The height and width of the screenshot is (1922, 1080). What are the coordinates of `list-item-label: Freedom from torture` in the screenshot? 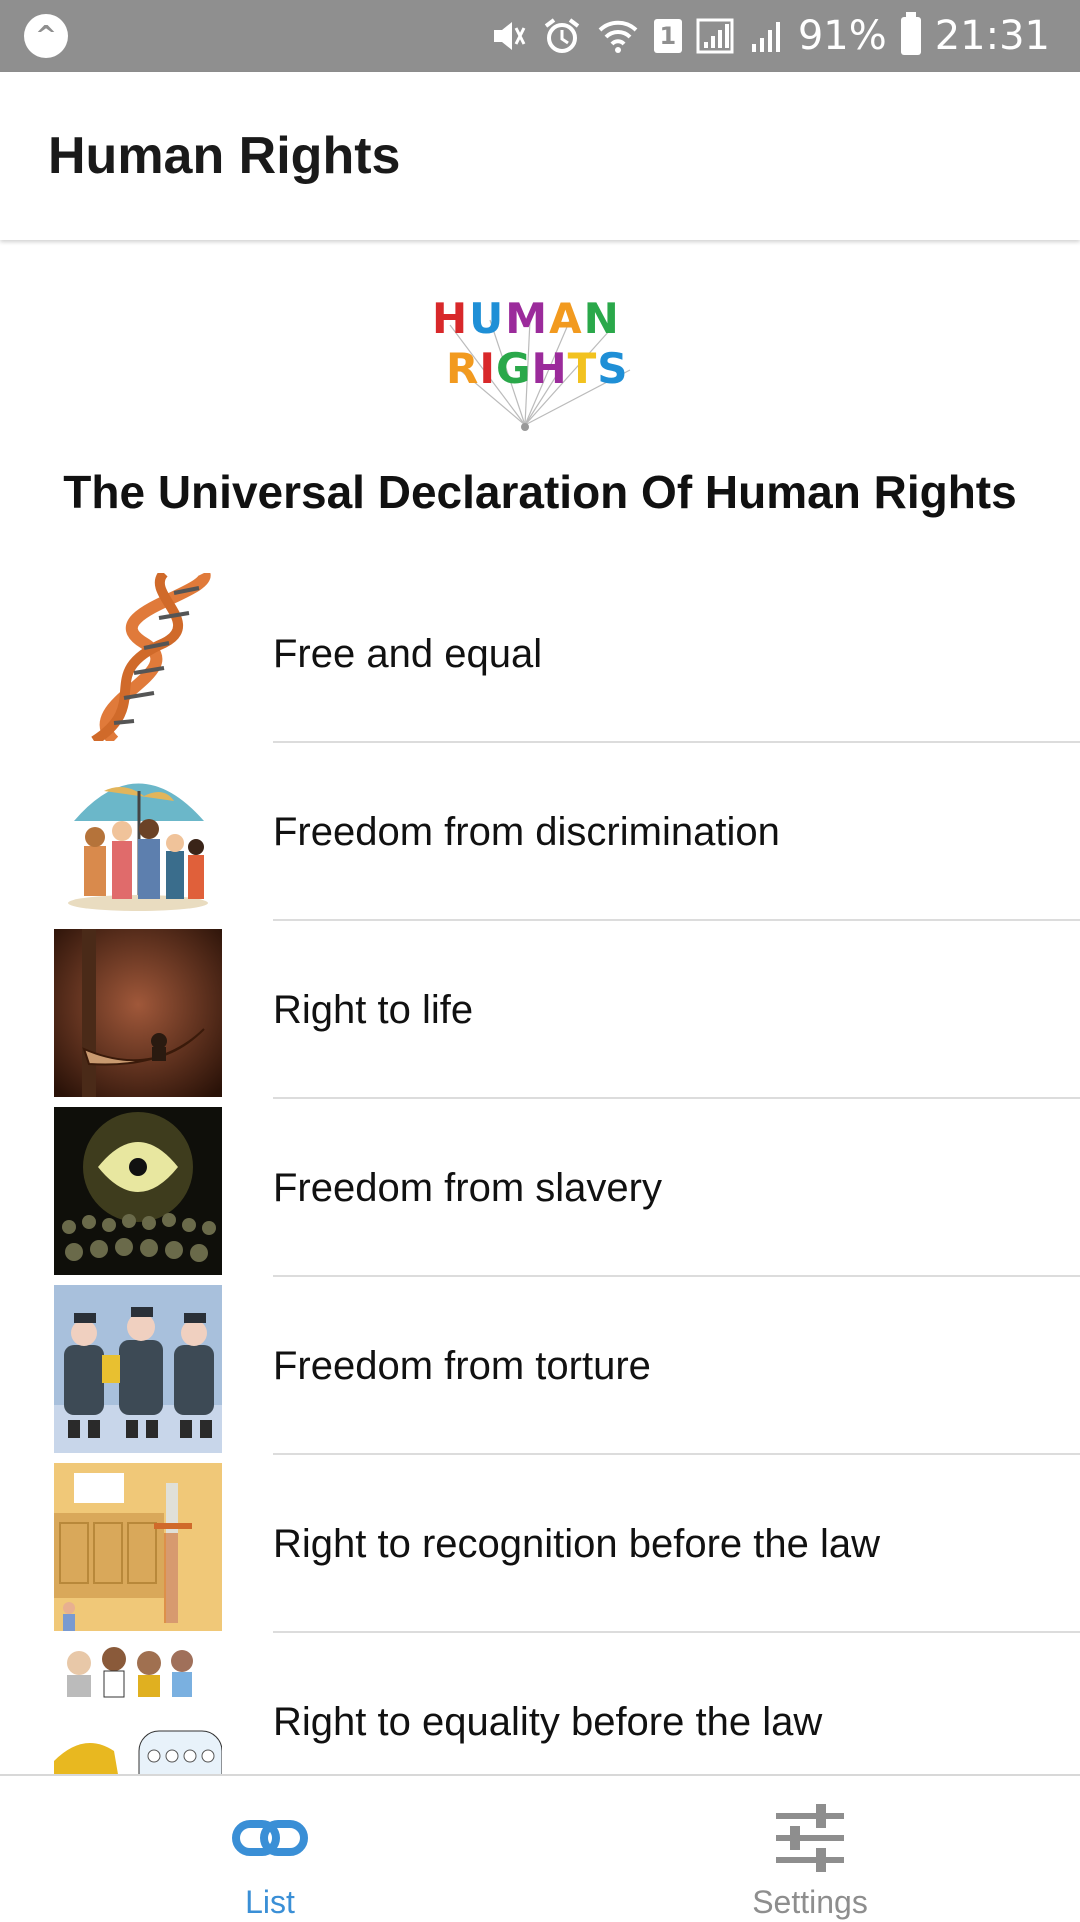 It's located at (462, 1366).